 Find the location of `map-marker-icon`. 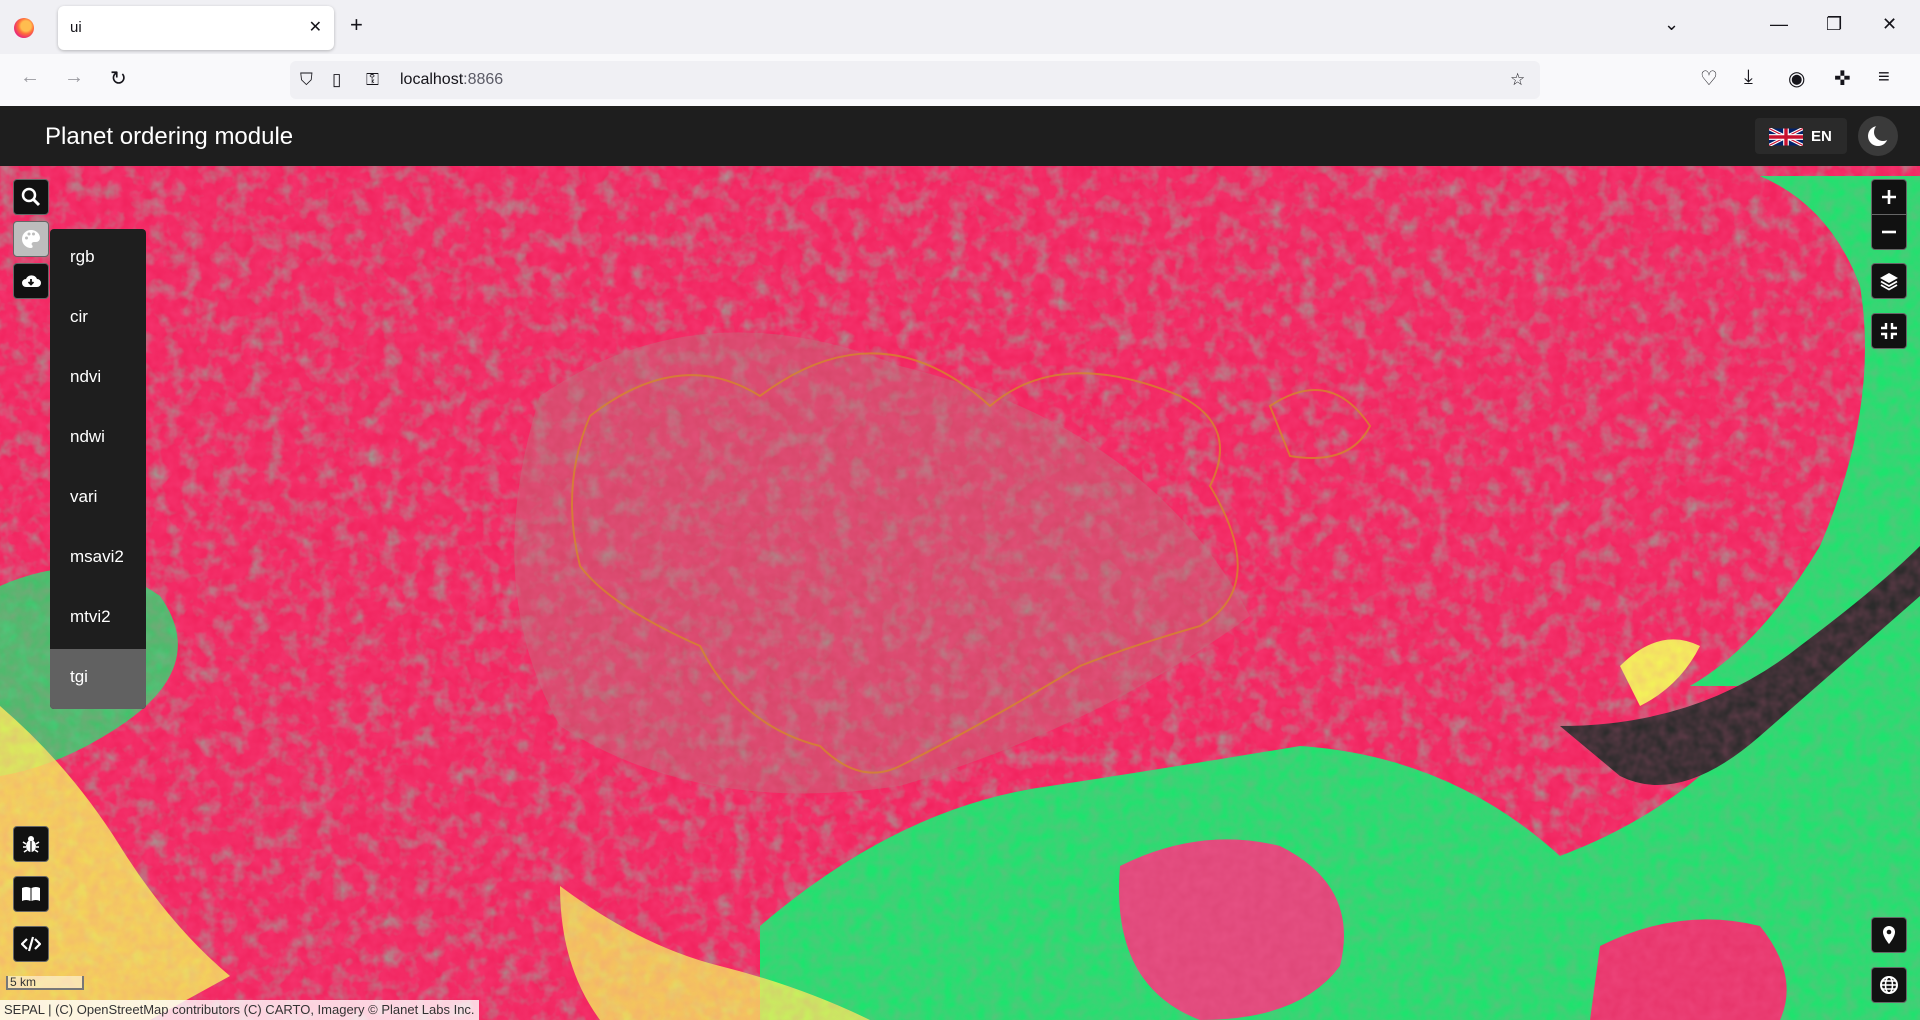

map-marker-icon is located at coordinates (1889, 935).